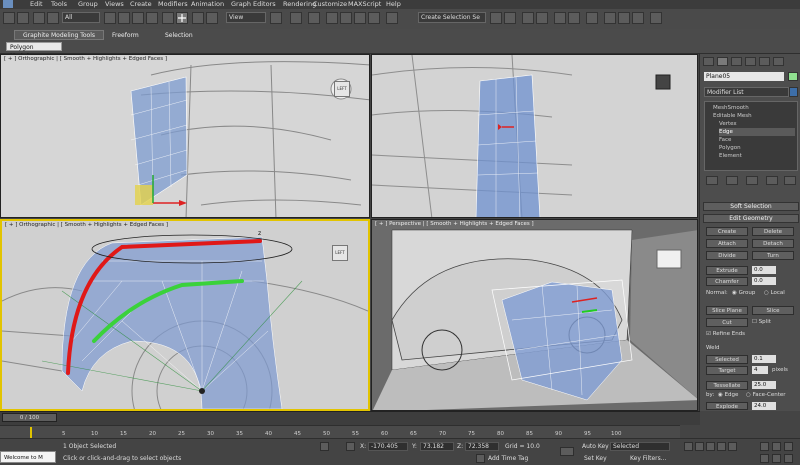 This screenshot has width=800, height=465. I want to click on unlink-icon, so click(53, 18).